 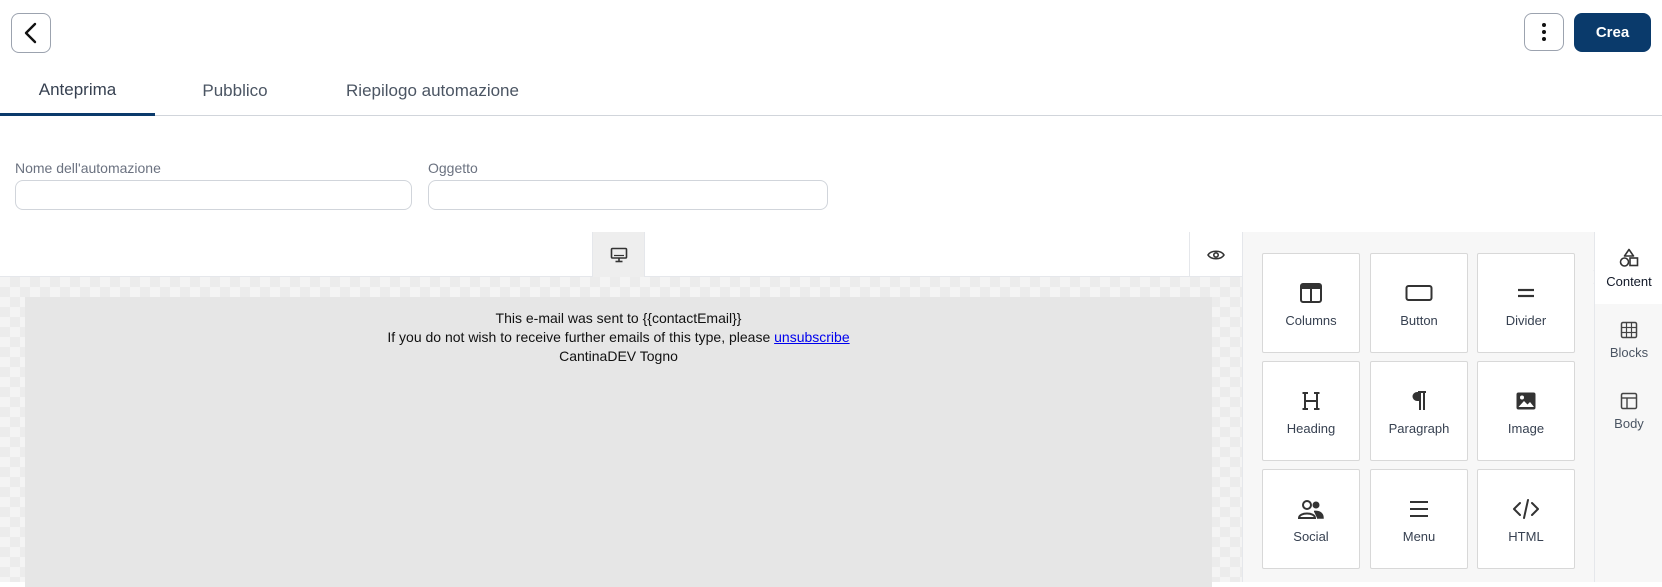 I want to click on shapes-icon, so click(x=1629, y=257).